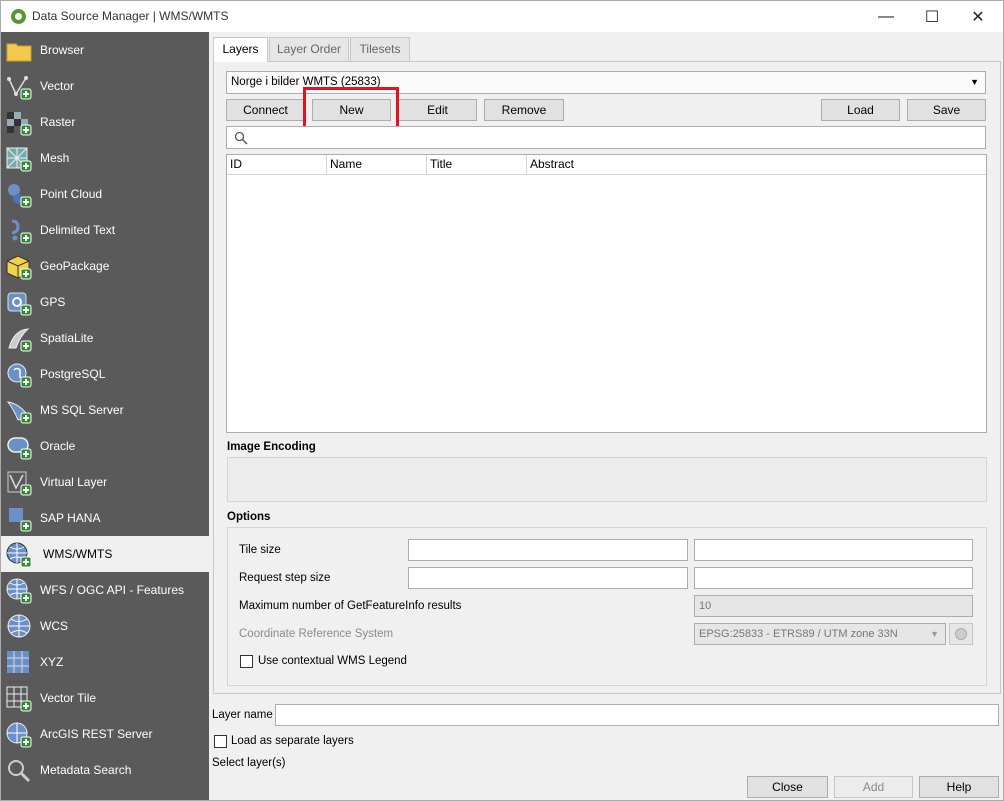 Image resolution: width=1004 pixels, height=801 pixels. Describe the element at coordinates (130, 16) in the screenshot. I see `window-title: Data Source Manager | WMS/WMTS` at that location.